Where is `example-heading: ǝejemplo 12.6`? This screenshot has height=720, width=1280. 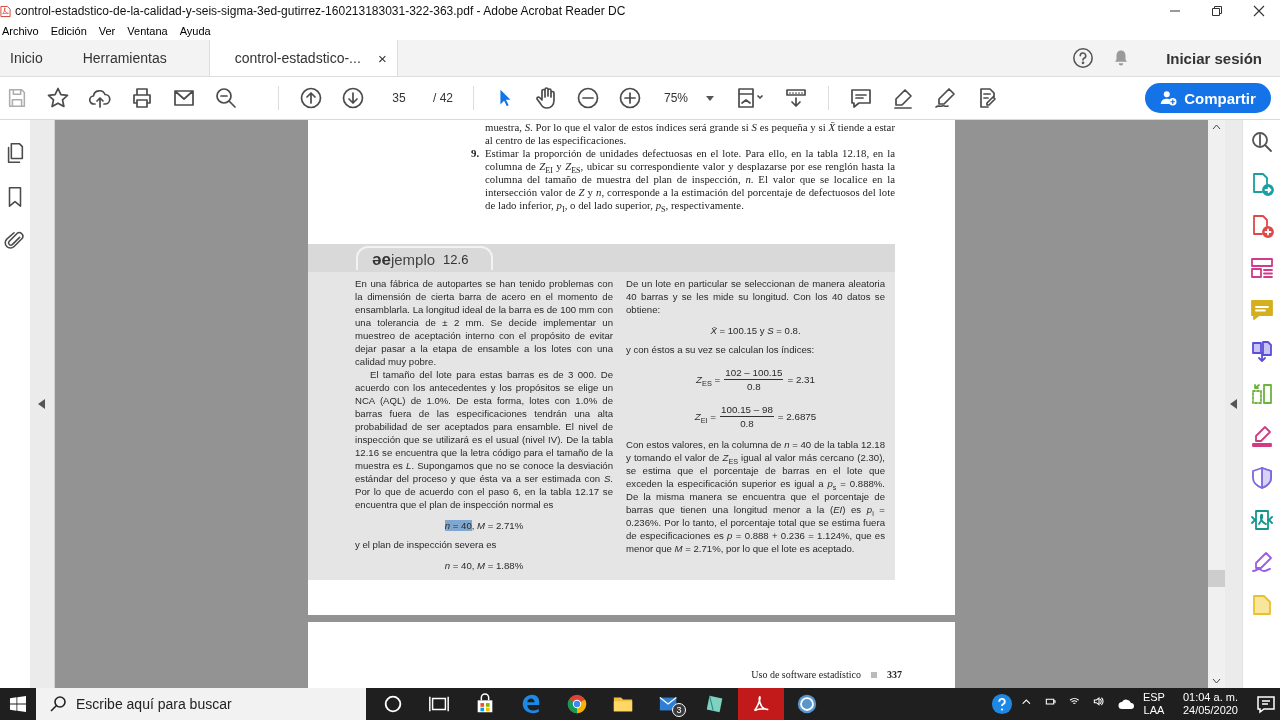 example-heading: ǝejemplo 12.6 is located at coordinates (424, 258).